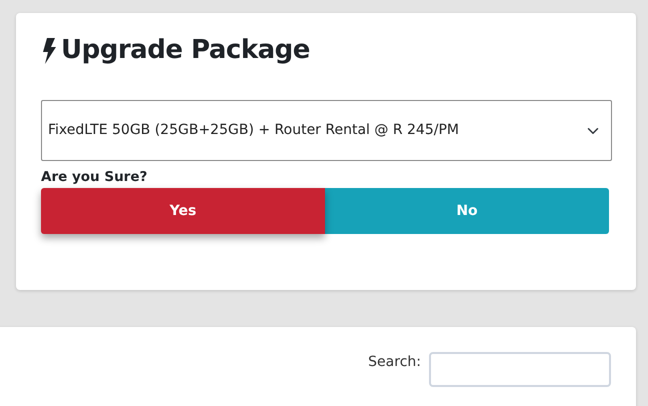  Describe the element at coordinates (394, 362) in the screenshot. I see `search-label: Search:` at that location.